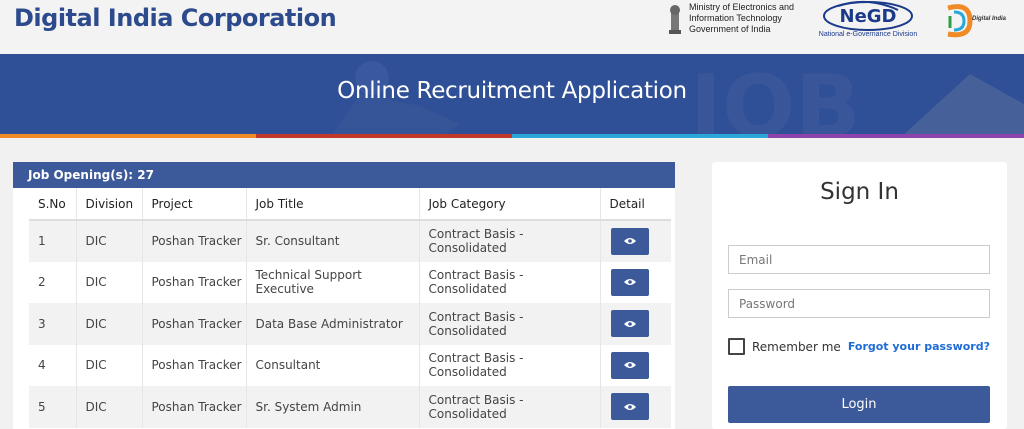 This screenshot has width=1024, height=429. Describe the element at coordinates (52, 241) in the screenshot. I see `cell-sno: 1` at that location.